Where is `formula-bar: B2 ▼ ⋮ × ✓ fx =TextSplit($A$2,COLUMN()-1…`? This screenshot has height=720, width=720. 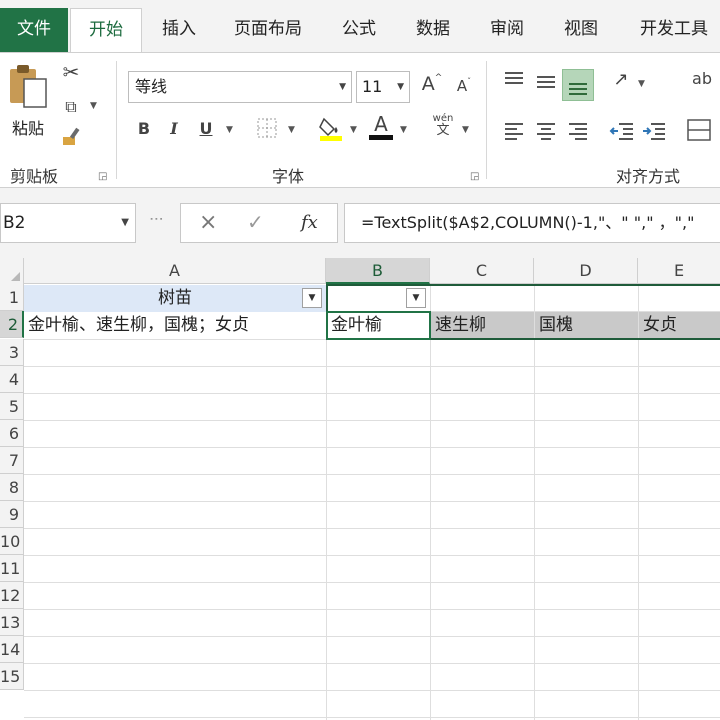
formula-bar: B2 ▼ ⋮ × ✓ fx =TextSplit($A$2,COLUMN()-1… is located at coordinates (360, 223).